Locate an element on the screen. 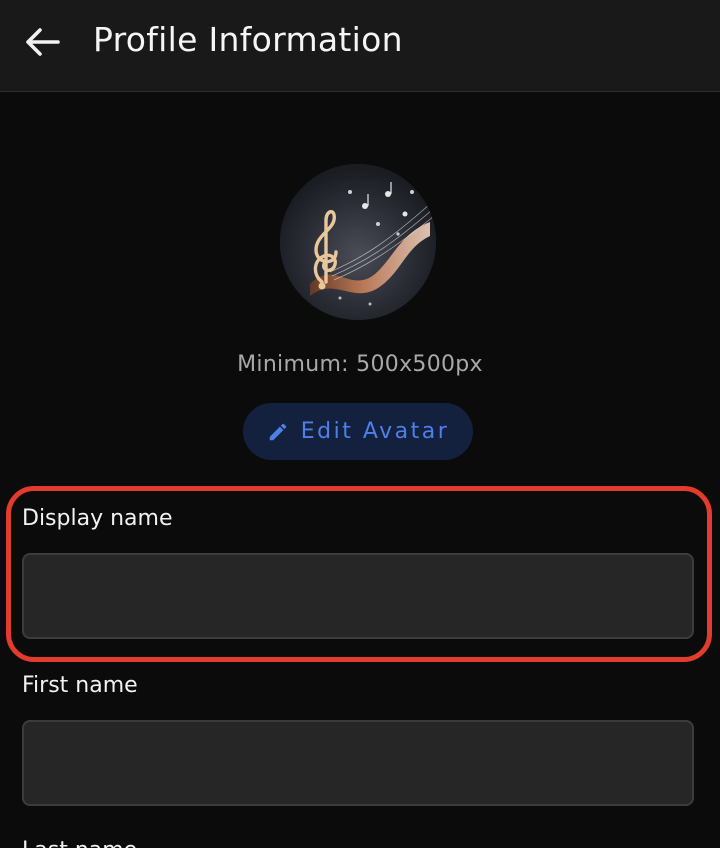 Image resolution: width=720 pixels, height=848 pixels. edit-avatar-button: Edit Avatar is located at coordinates (358, 431).